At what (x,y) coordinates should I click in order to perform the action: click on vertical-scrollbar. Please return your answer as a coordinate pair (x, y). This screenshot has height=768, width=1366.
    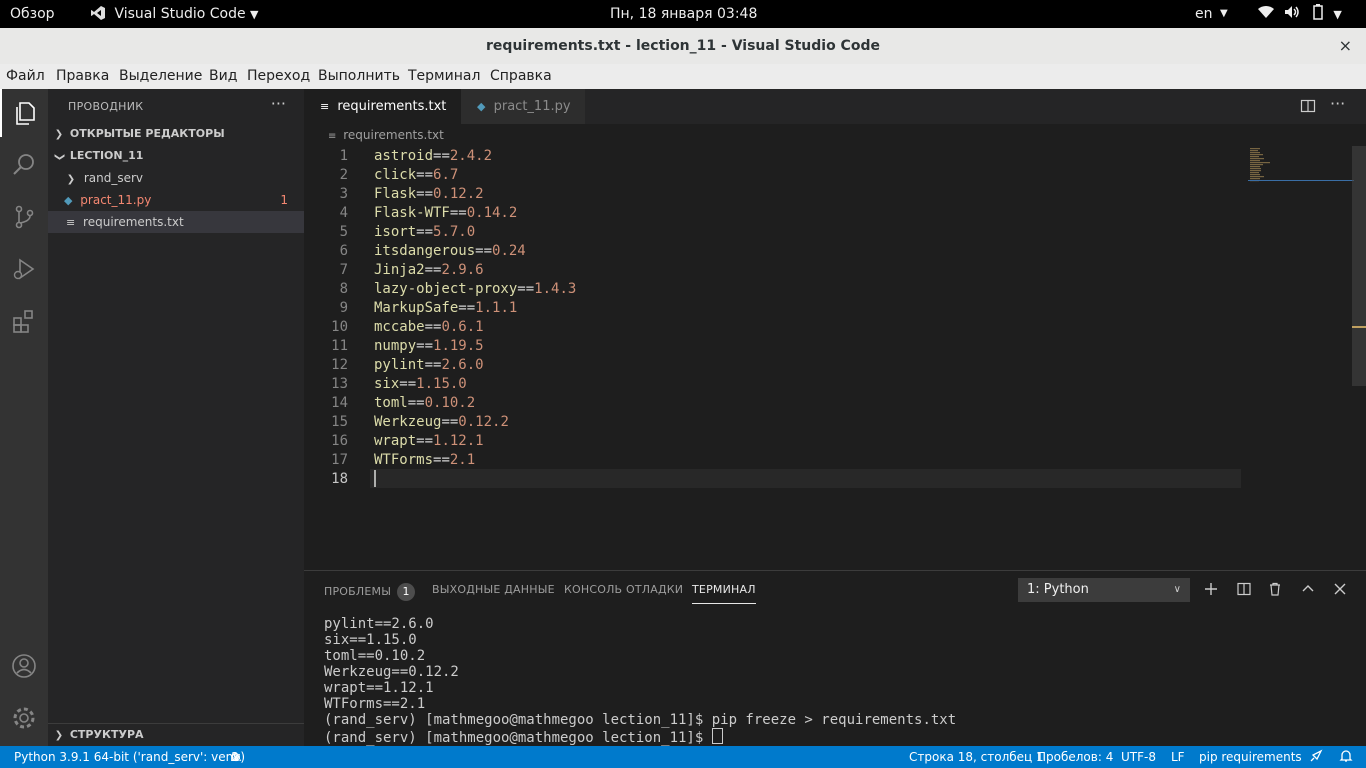
    Looking at the image, I should click on (1359, 266).